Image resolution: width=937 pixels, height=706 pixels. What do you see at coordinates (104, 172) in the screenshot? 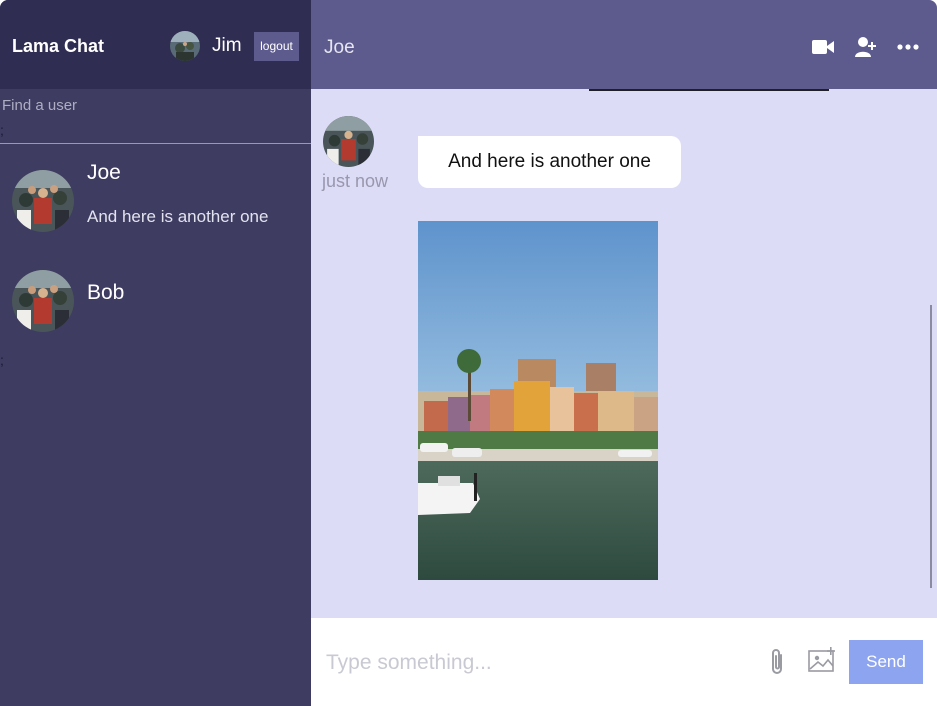
I see `chat-name: Joe` at bounding box center [104, 172].